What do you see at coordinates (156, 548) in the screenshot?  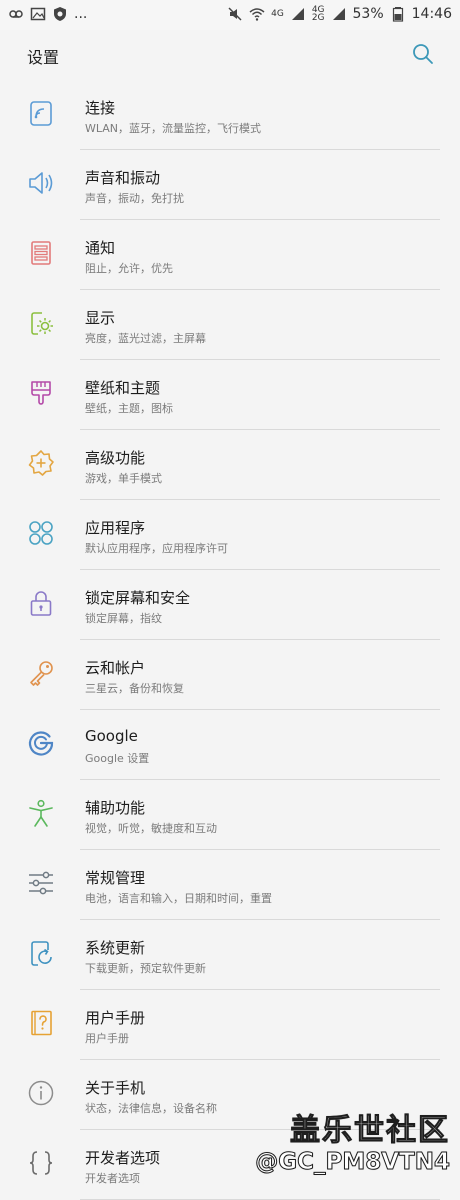 I see `settings-item-summary: 默认应用程序，应用程序许可` at bounding box center [156, 548].